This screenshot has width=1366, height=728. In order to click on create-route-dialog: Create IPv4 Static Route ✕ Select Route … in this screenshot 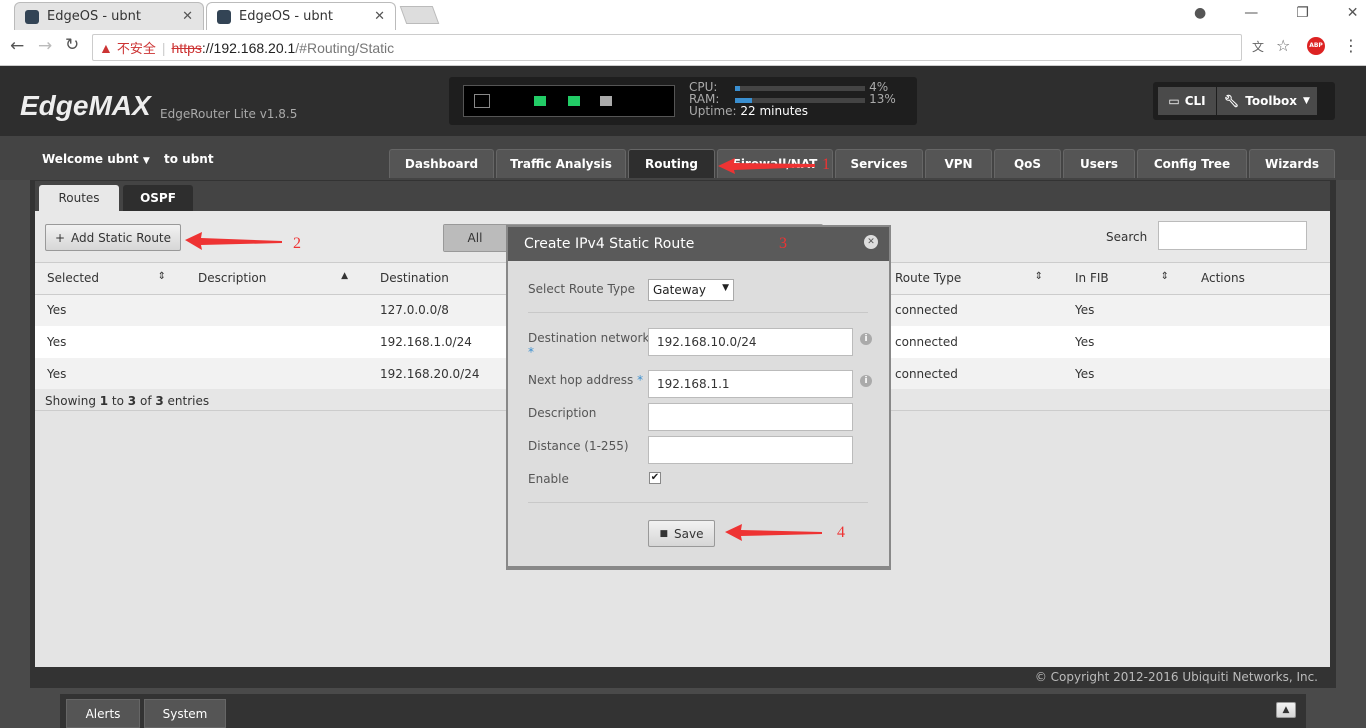, I will do `click(698, 397)`.